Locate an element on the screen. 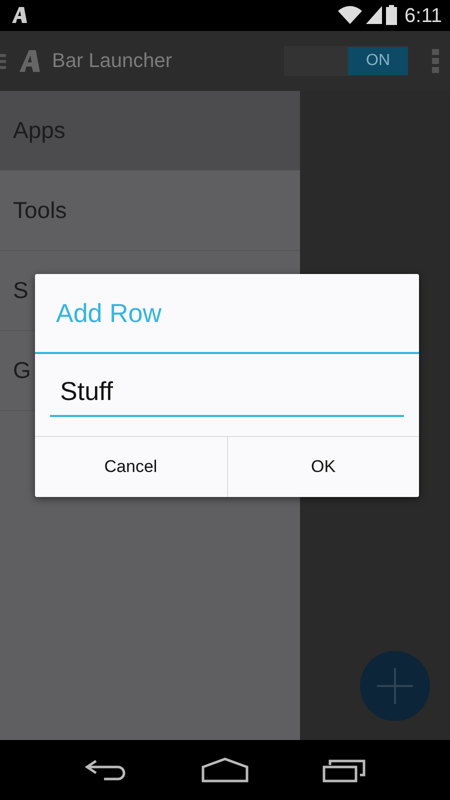 This screenshot has height=800, width=450. battery-icon is located at coordinates (391, 16).